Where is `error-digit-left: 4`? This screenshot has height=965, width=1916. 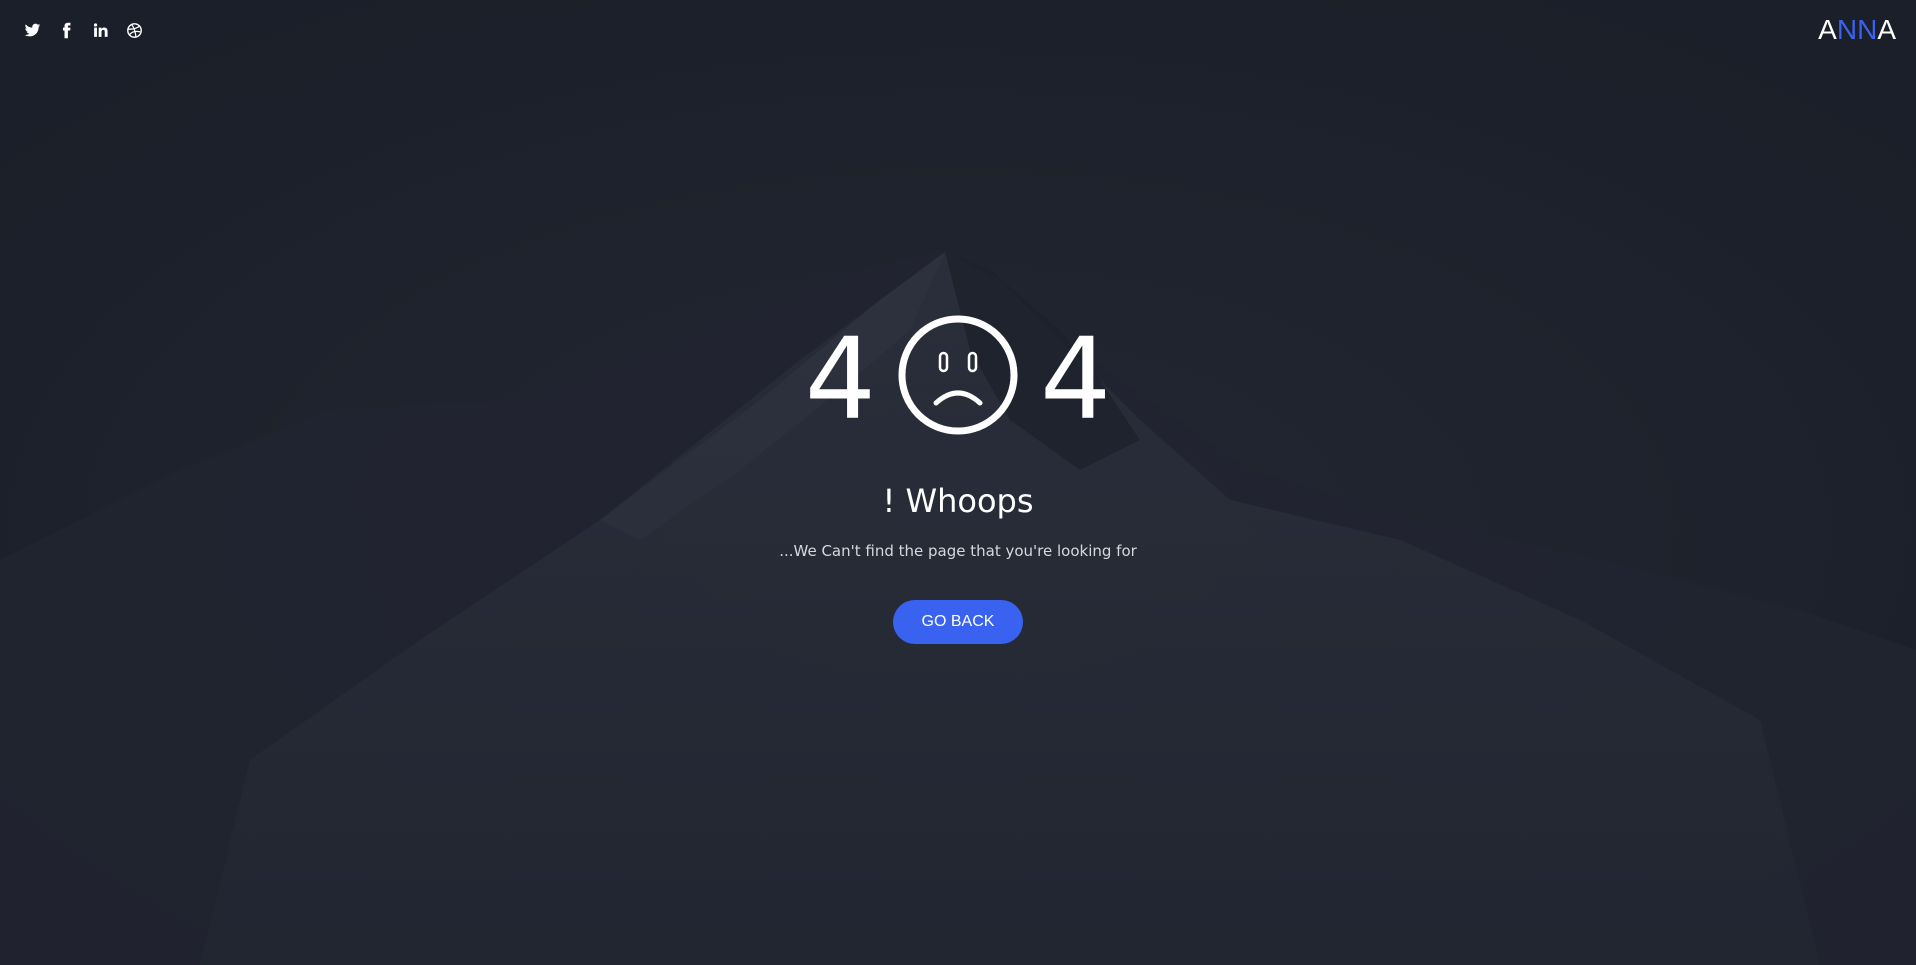 error-digit-left: 4 is located at coordinates (840, 380).